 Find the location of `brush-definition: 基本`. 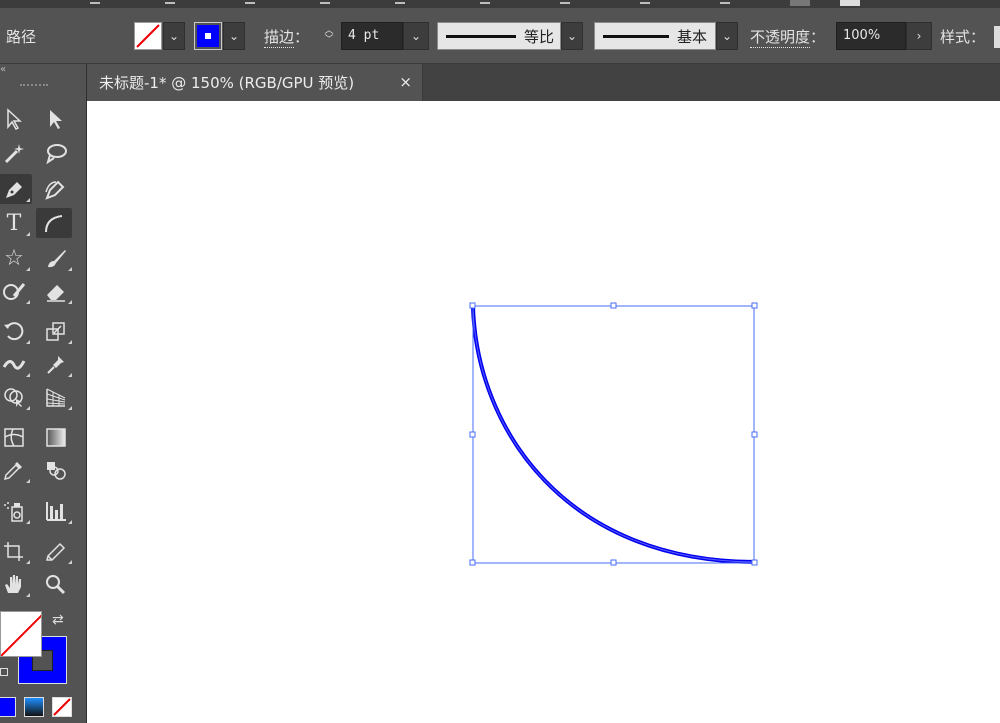

brush-definition: 基本 is located at coordinates (655, 36).